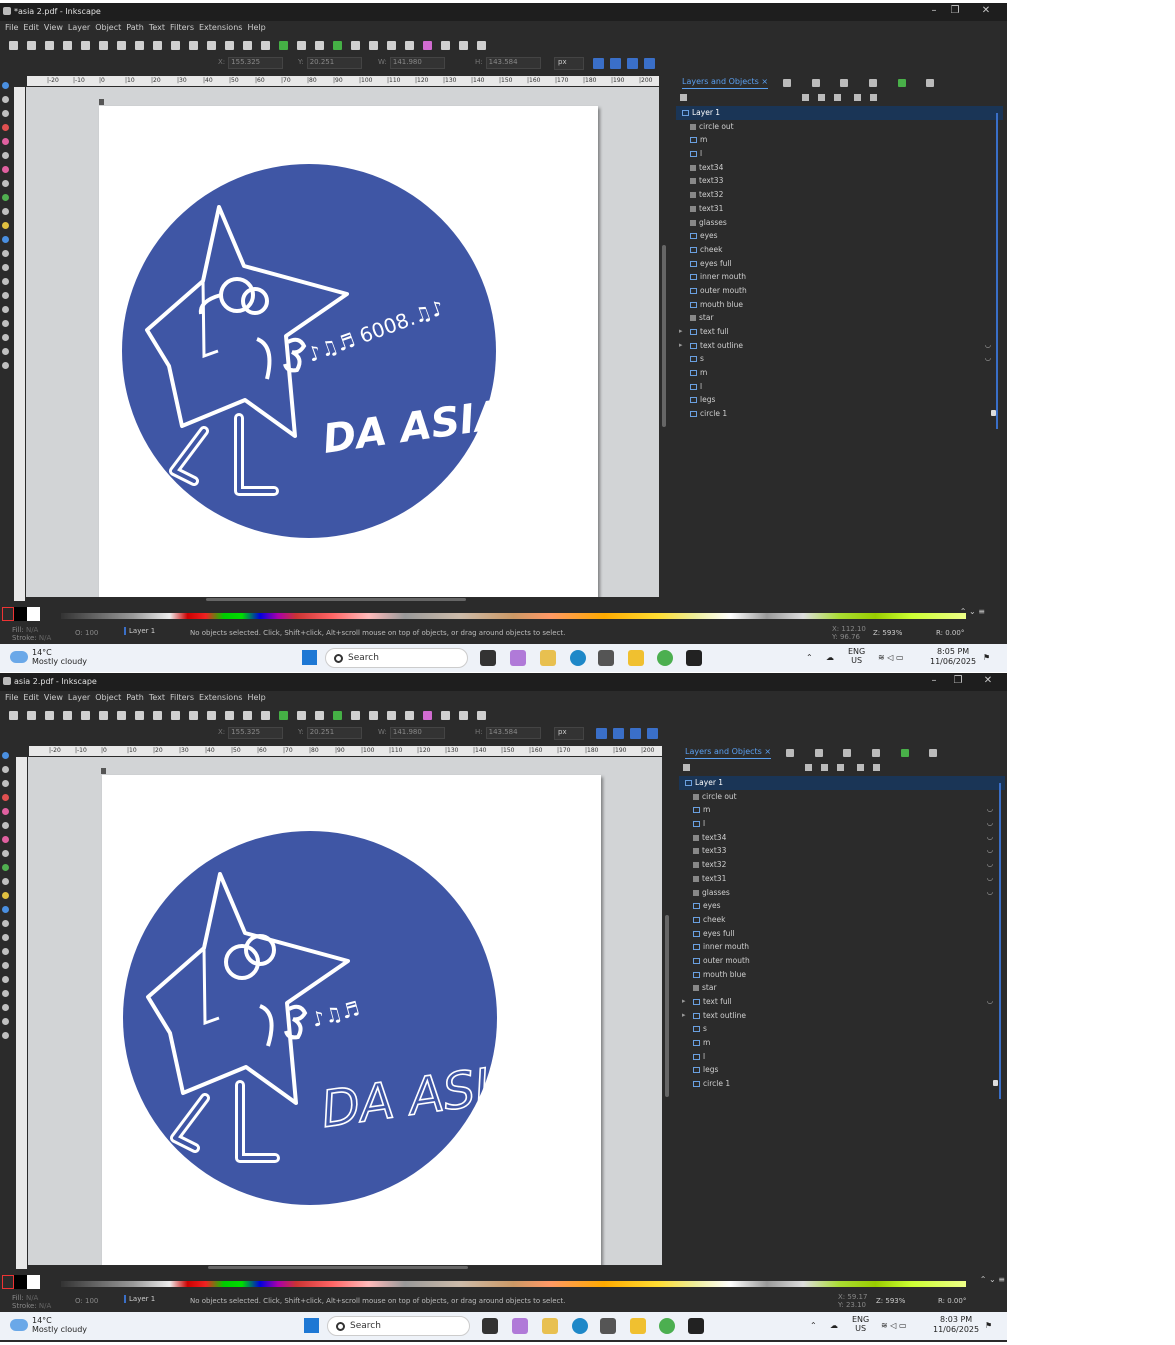 The height and width of the screenshot is (1345, 1175). Describe the element at coordinates (995, 1083) in the screenshot. I see `lock-icon` at that location.